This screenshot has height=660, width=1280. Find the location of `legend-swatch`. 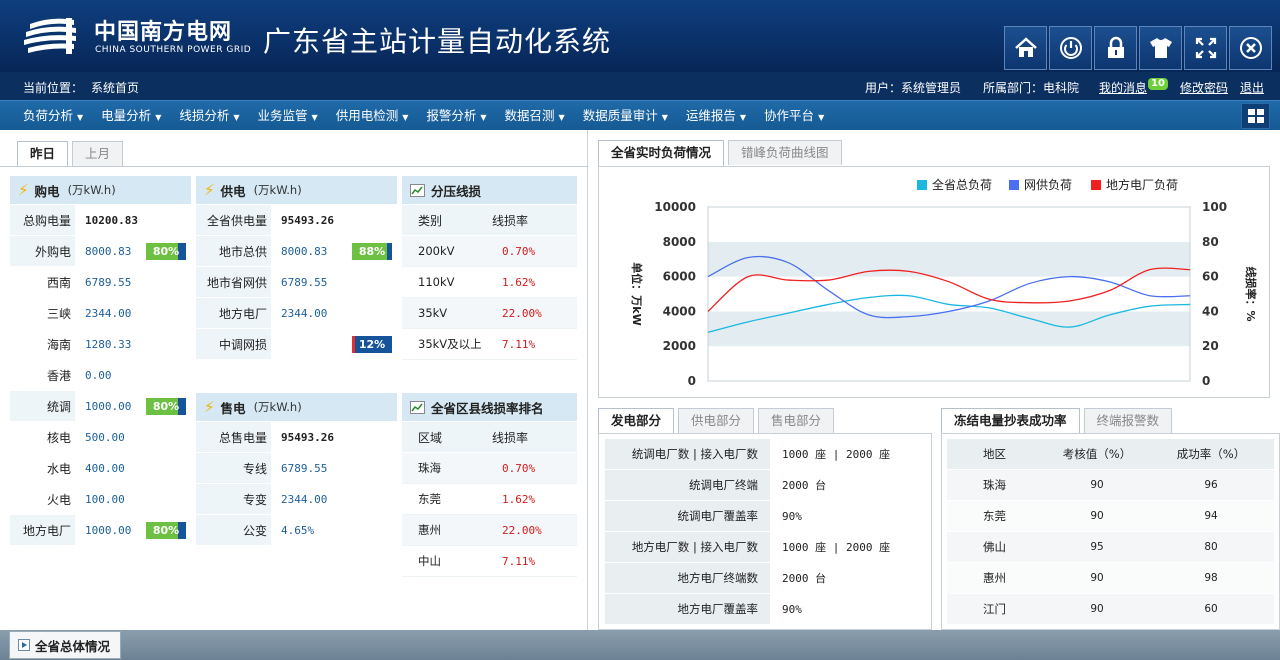

legend-swatch is located at coordinates (1096, 185).